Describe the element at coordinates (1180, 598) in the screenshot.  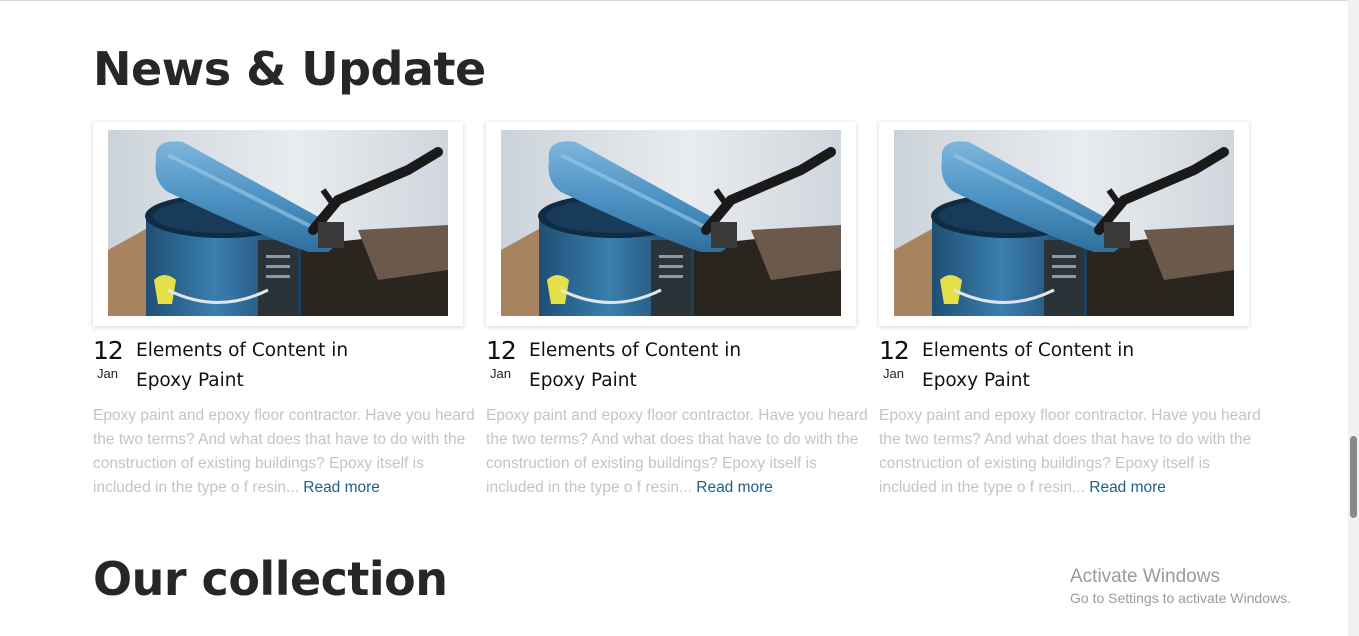
I see `watermark-subtitle: Go to Settings to activate Windows.` at that location.